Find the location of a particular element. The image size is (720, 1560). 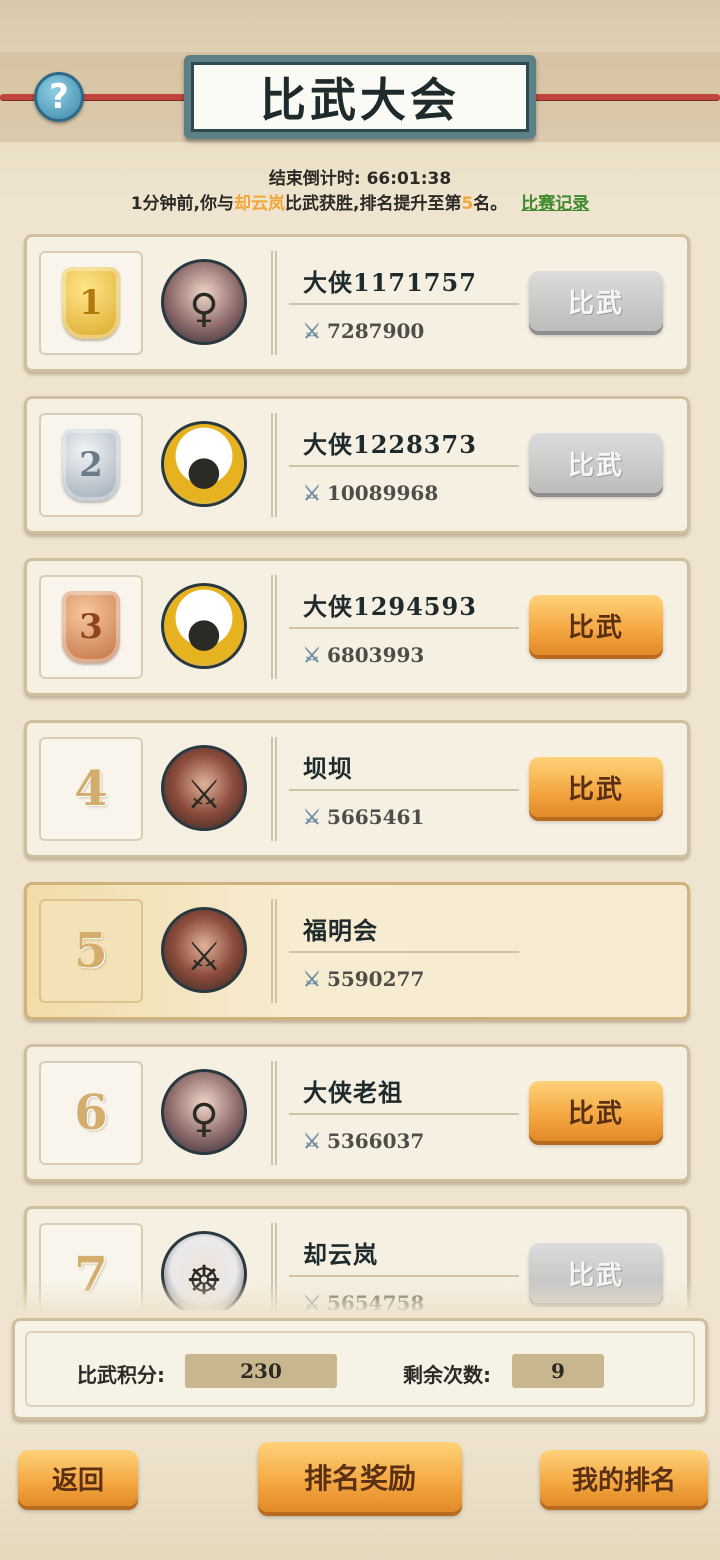

combat-power: ⚔ 10089968 is located at coordinates (370, 493).